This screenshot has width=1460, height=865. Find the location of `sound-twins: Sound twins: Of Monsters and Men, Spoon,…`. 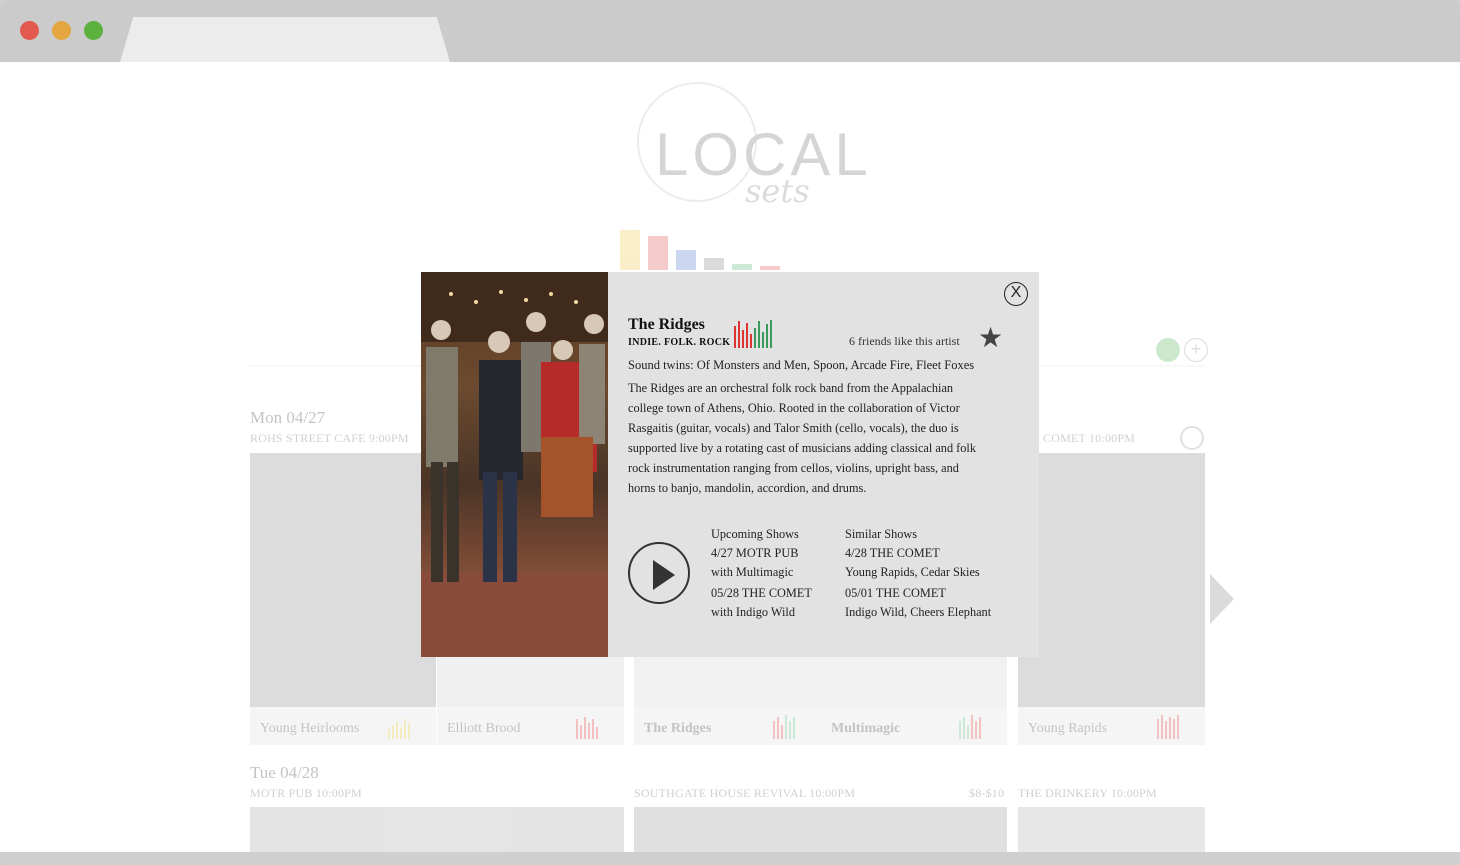

sound-twins: Sound twins: Of Monsters and Men, Spoon,… is located at coordinates (801, 365).